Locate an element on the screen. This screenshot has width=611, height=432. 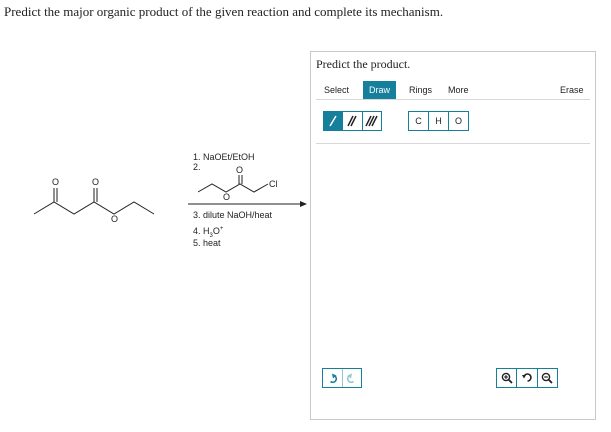
condition-step-4-prefix: 4. H is located at coordinates (201, 231).